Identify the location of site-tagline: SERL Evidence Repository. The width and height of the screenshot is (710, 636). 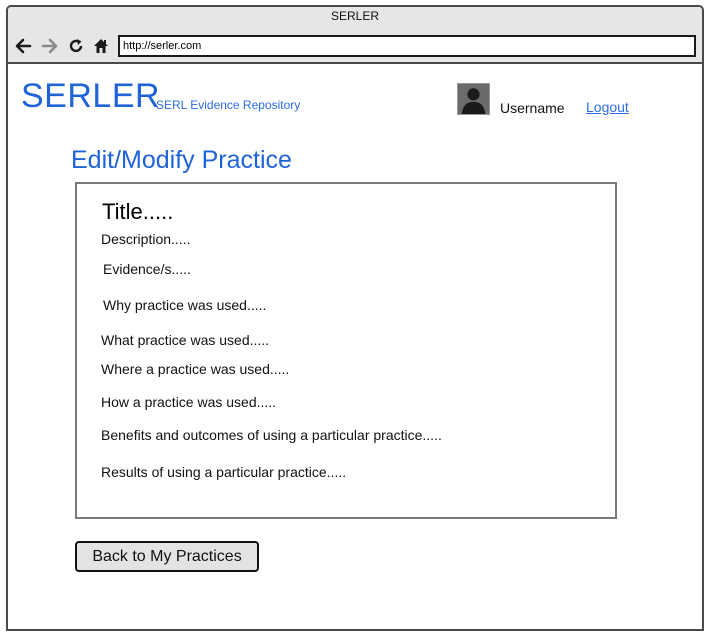
(228, 105).